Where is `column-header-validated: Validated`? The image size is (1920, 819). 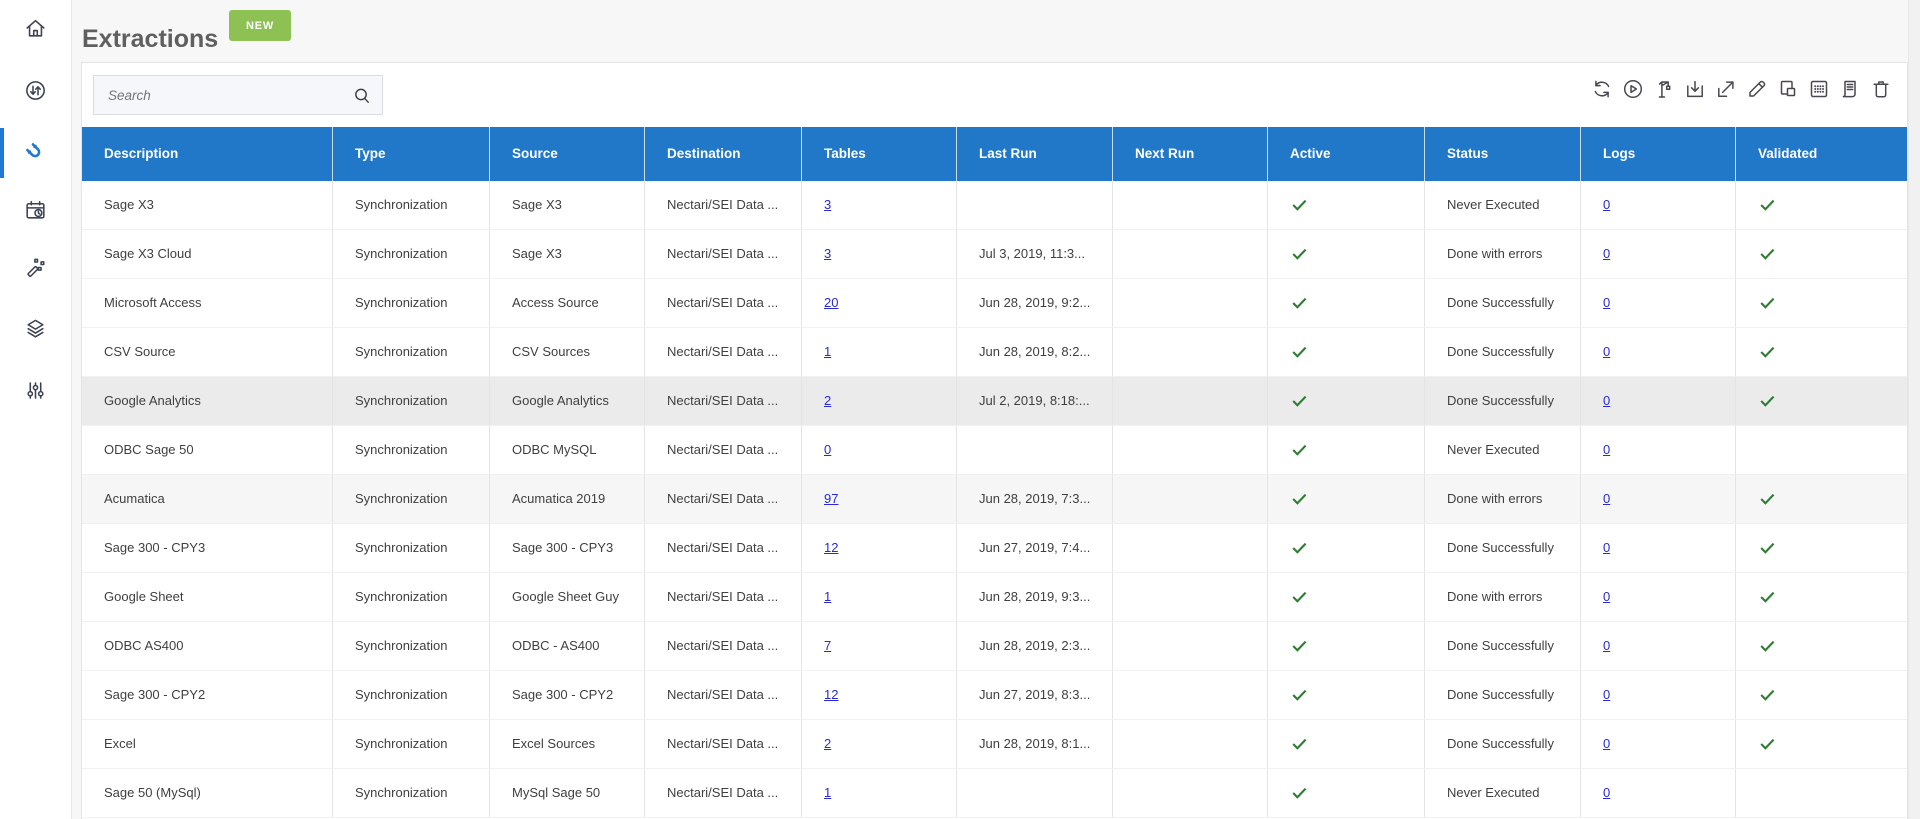 column-header-validated: Validated is located at coordinates (1821, 154).